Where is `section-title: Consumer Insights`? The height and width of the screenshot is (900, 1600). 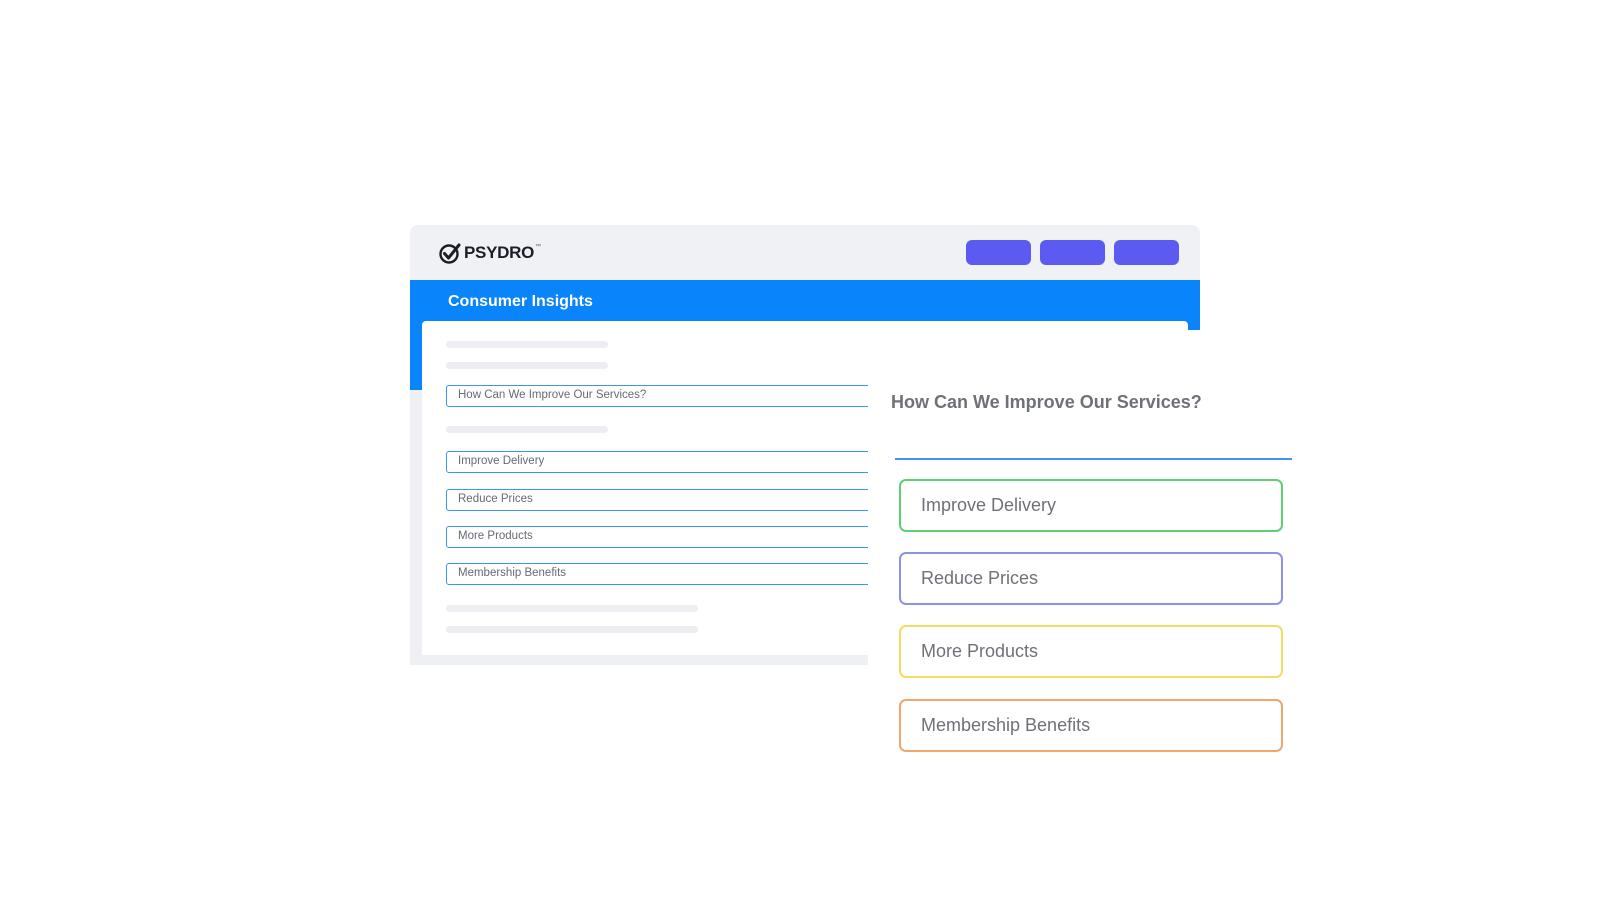 section-title: Consumer Insights is located at coordinates (520, 301).